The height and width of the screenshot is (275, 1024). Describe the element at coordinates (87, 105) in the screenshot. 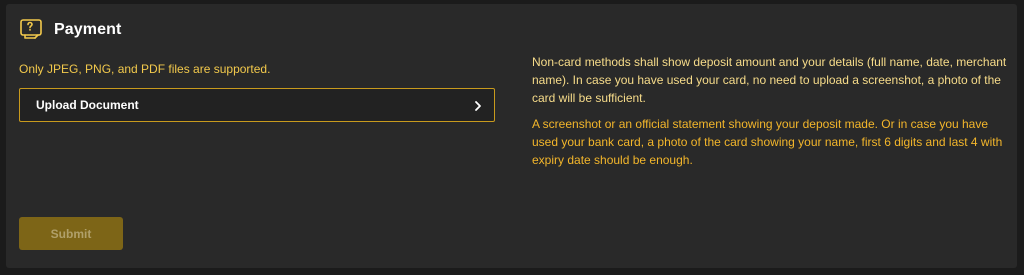

I see `upload-document-label: Upload Document` at that location.